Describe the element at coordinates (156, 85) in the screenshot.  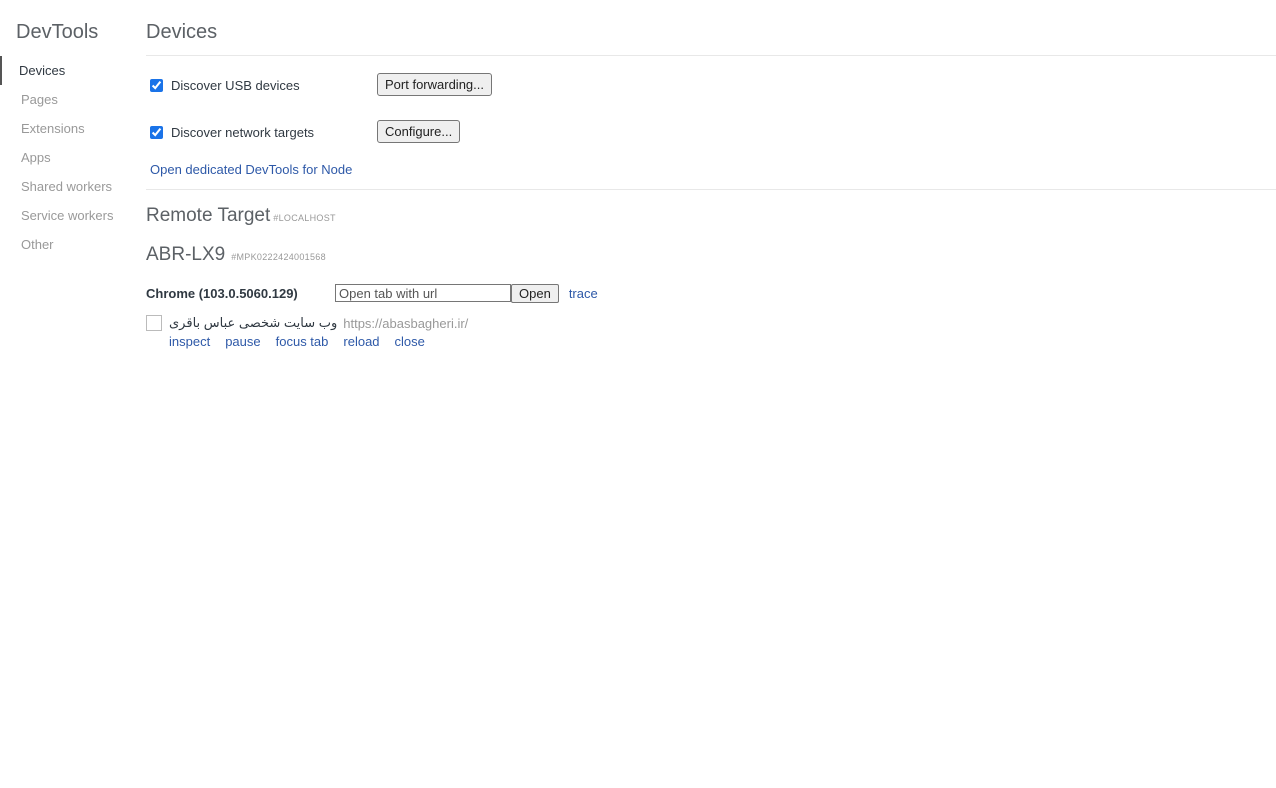
I see `discover-usb-checkbox` at that location.